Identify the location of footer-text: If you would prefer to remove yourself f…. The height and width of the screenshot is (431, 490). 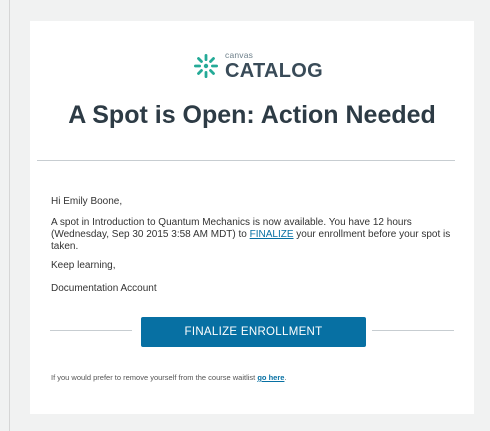
(154, 377).